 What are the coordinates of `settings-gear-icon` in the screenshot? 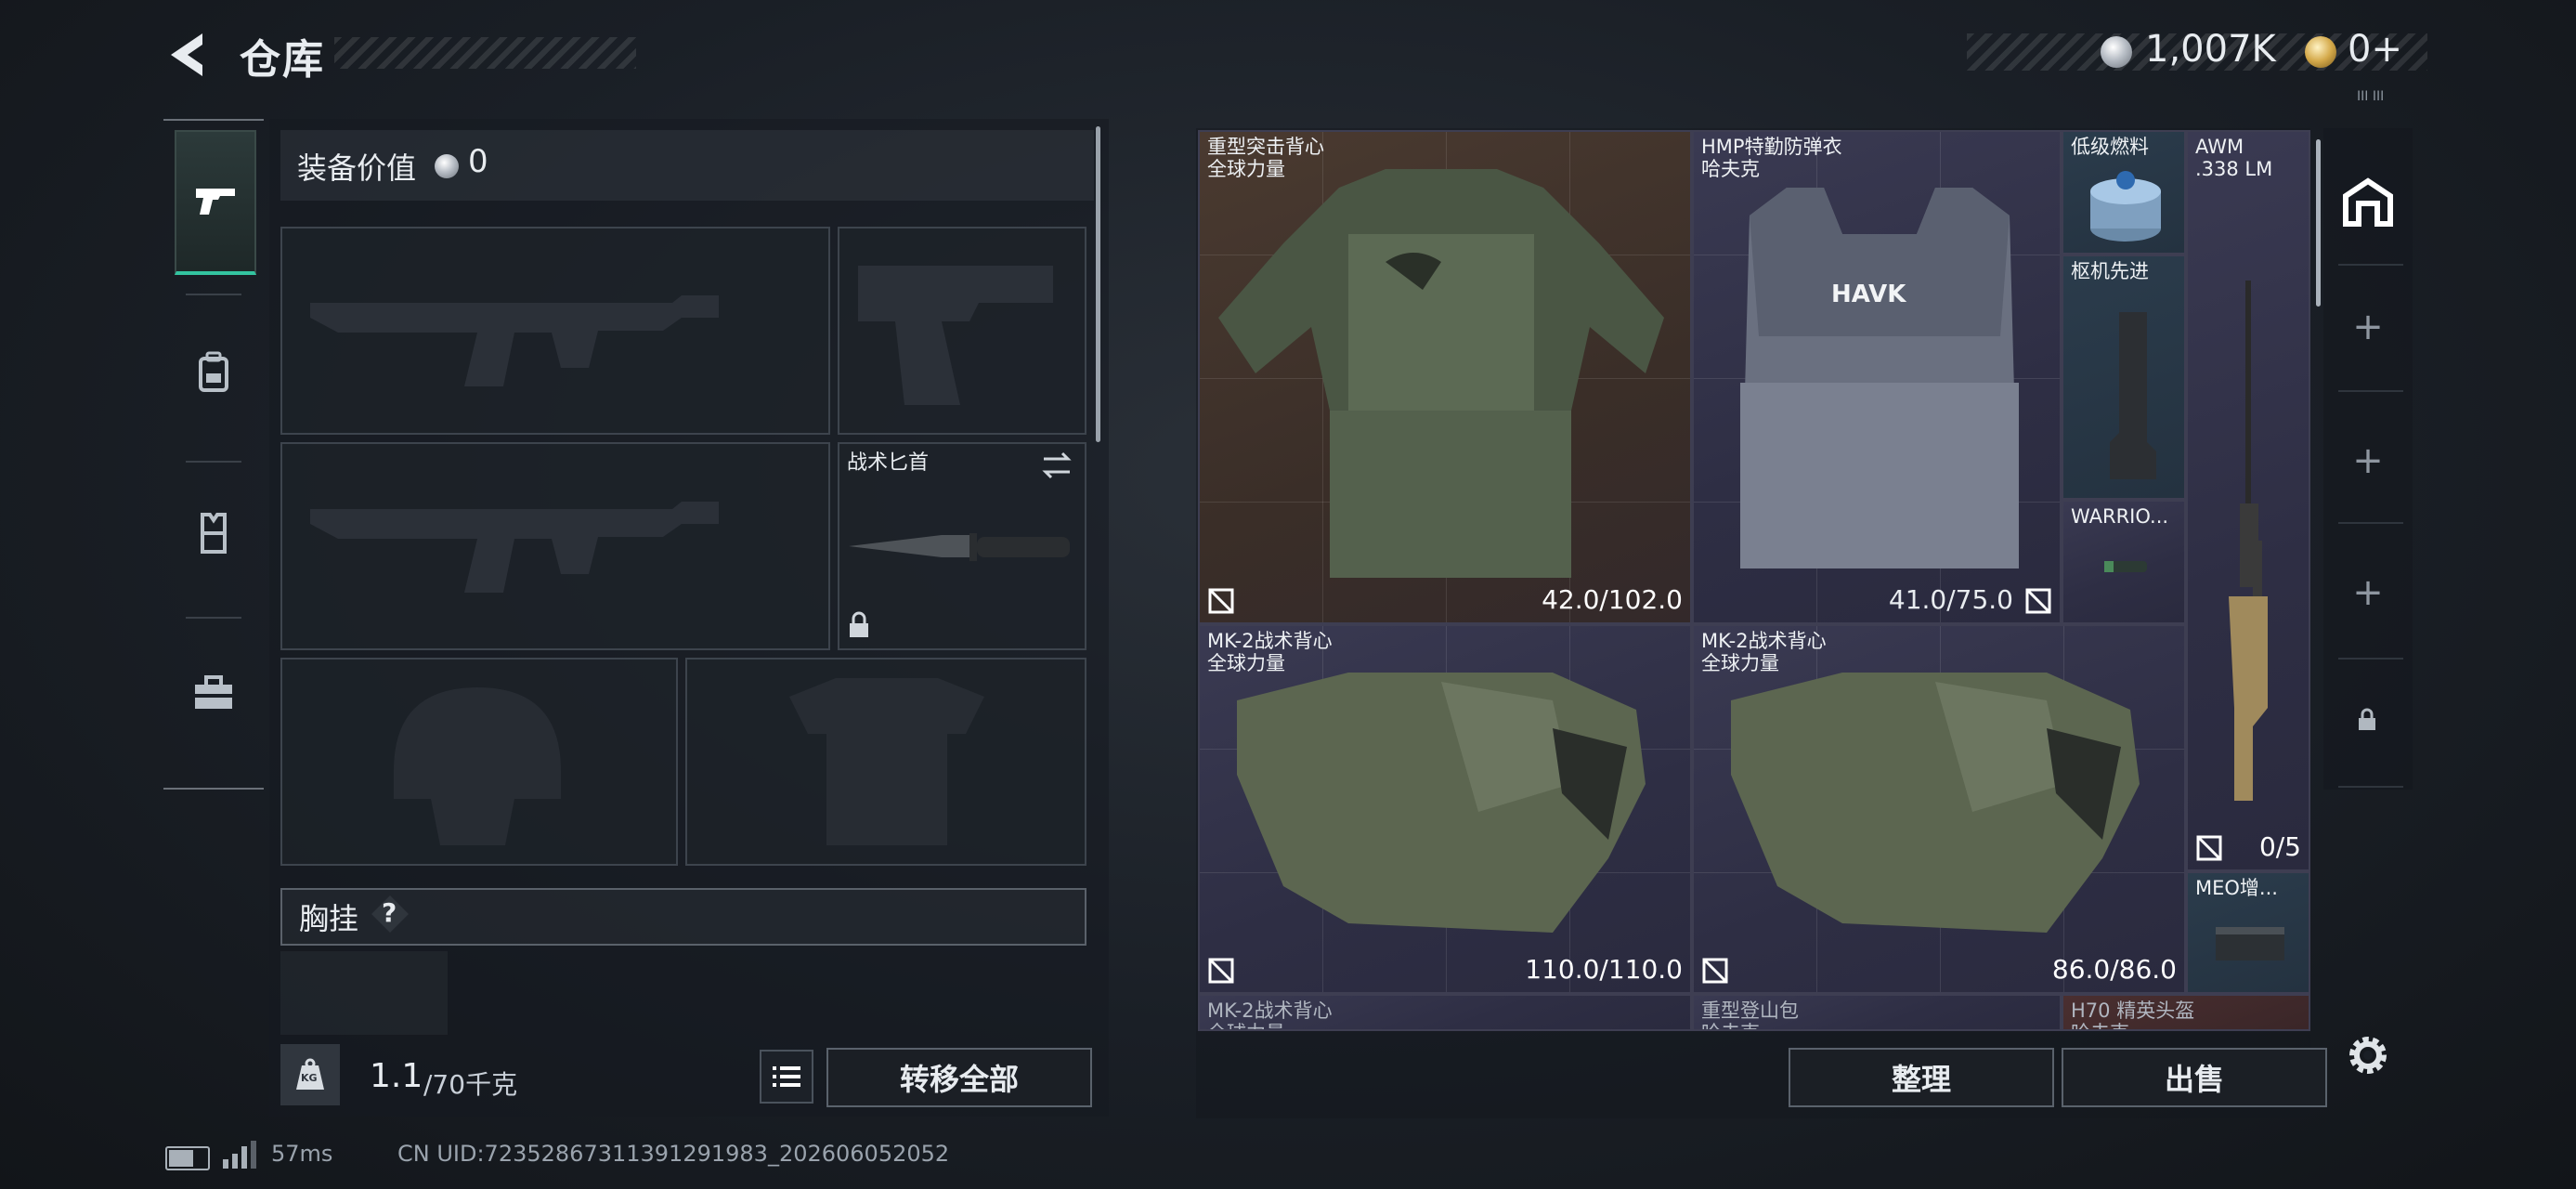 It's located at (2368, 1055).